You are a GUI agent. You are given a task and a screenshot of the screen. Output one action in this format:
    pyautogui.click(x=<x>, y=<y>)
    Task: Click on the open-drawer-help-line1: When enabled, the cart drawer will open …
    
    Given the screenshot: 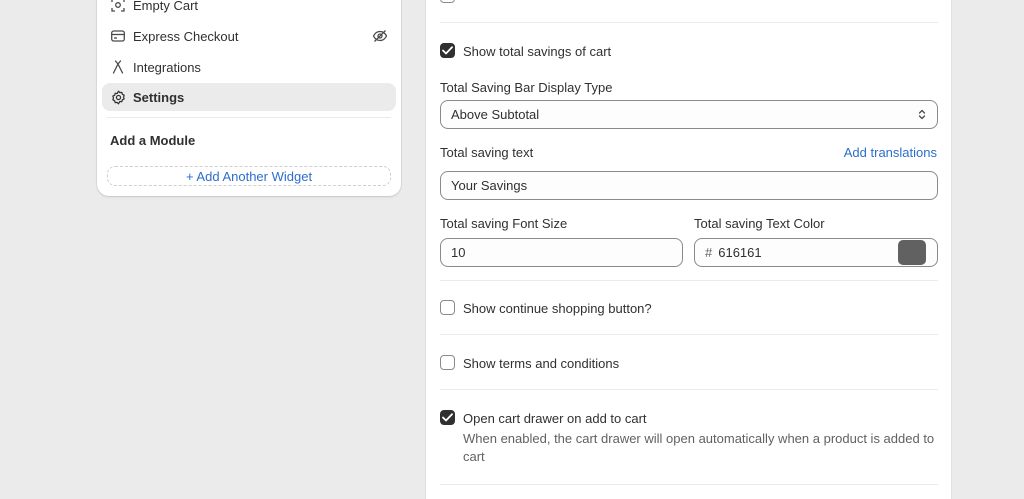 What is the action you would take?
    pyautogui.click(x=699, y=438)
    